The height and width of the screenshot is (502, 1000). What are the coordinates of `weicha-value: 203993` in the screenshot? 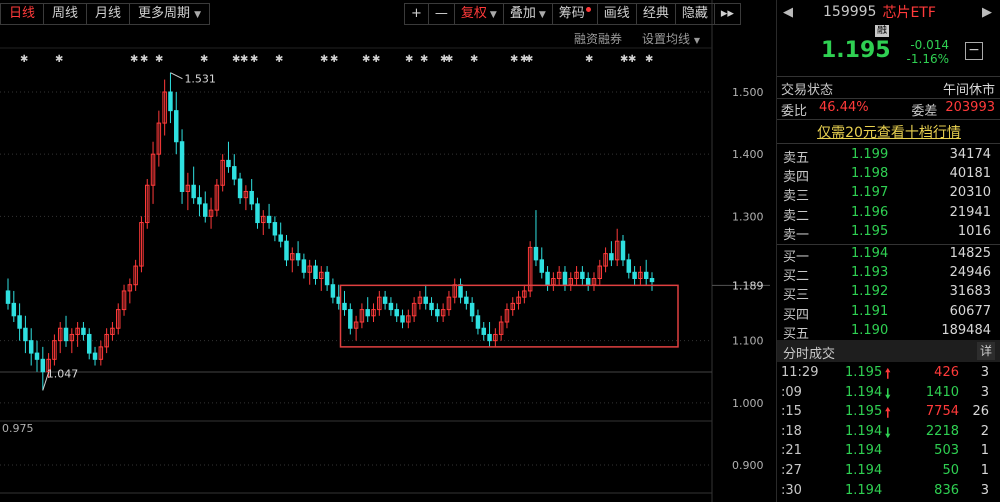 It's located at (970, 107).